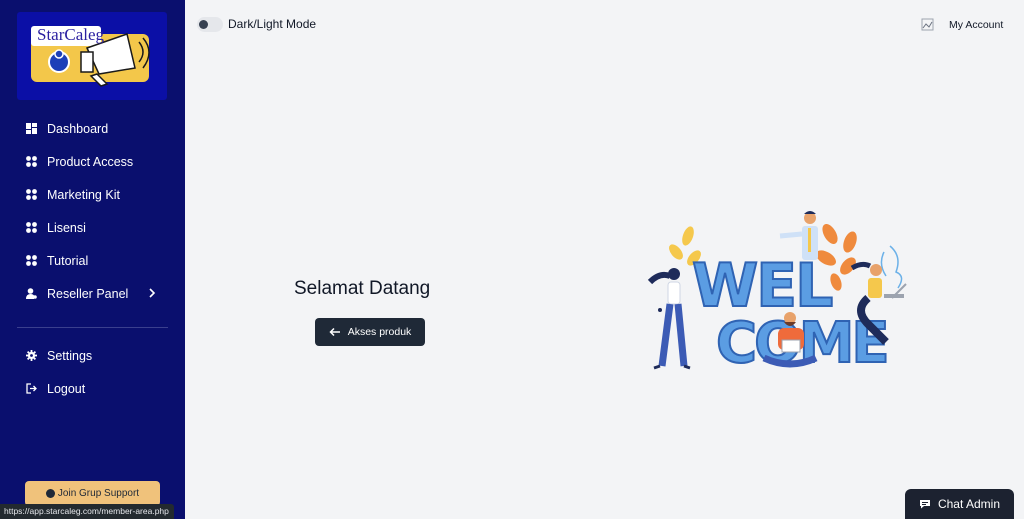 The height and width of the screenshot is (519, 1024). What do you see at coordinates (31, 128) in the screenshot?
I see `dashboard-icon` at bounding box center [31, 128].